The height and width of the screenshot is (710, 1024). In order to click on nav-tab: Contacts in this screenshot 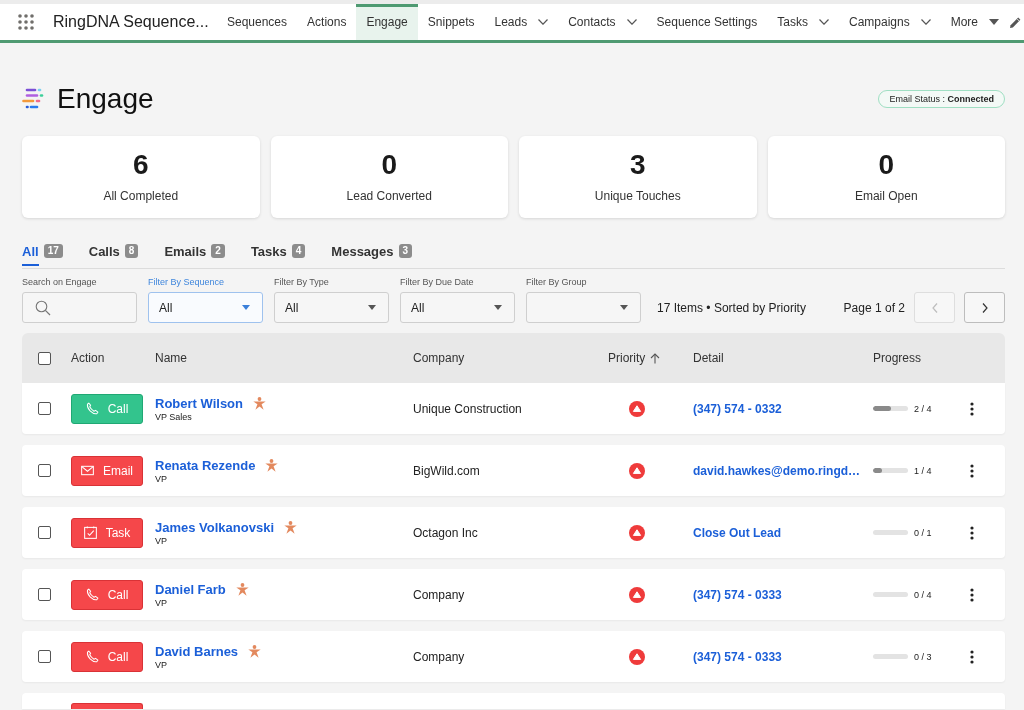, I will do `click(602, 22)`.